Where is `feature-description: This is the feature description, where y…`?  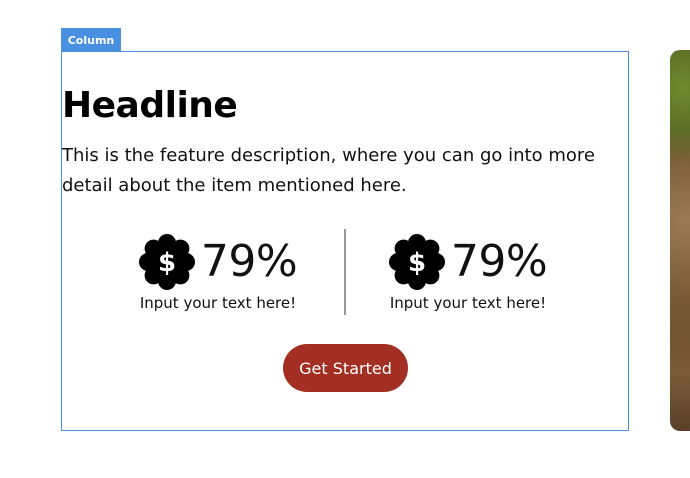
feature-description: This is the feature description, where y… is located at coordinates (339, 171).